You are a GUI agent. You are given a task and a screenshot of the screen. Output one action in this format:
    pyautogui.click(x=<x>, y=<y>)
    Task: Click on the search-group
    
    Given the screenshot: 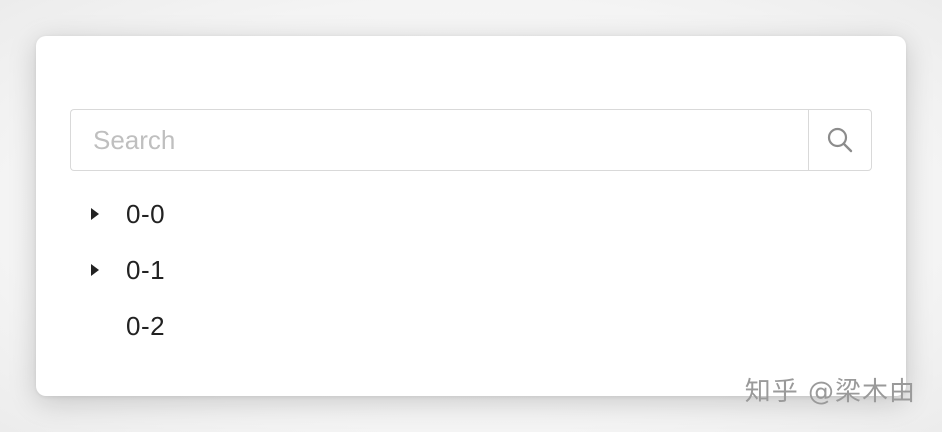 What is the action you would take?
    pyautogui.click(x=471, y=140)
    